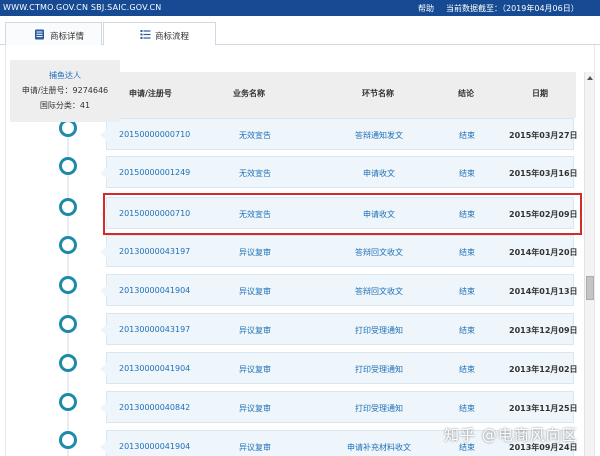 Image resolution: width=600 pixels, height=456 pixels. I want to click on header-date: 日期, so click(540, 93).